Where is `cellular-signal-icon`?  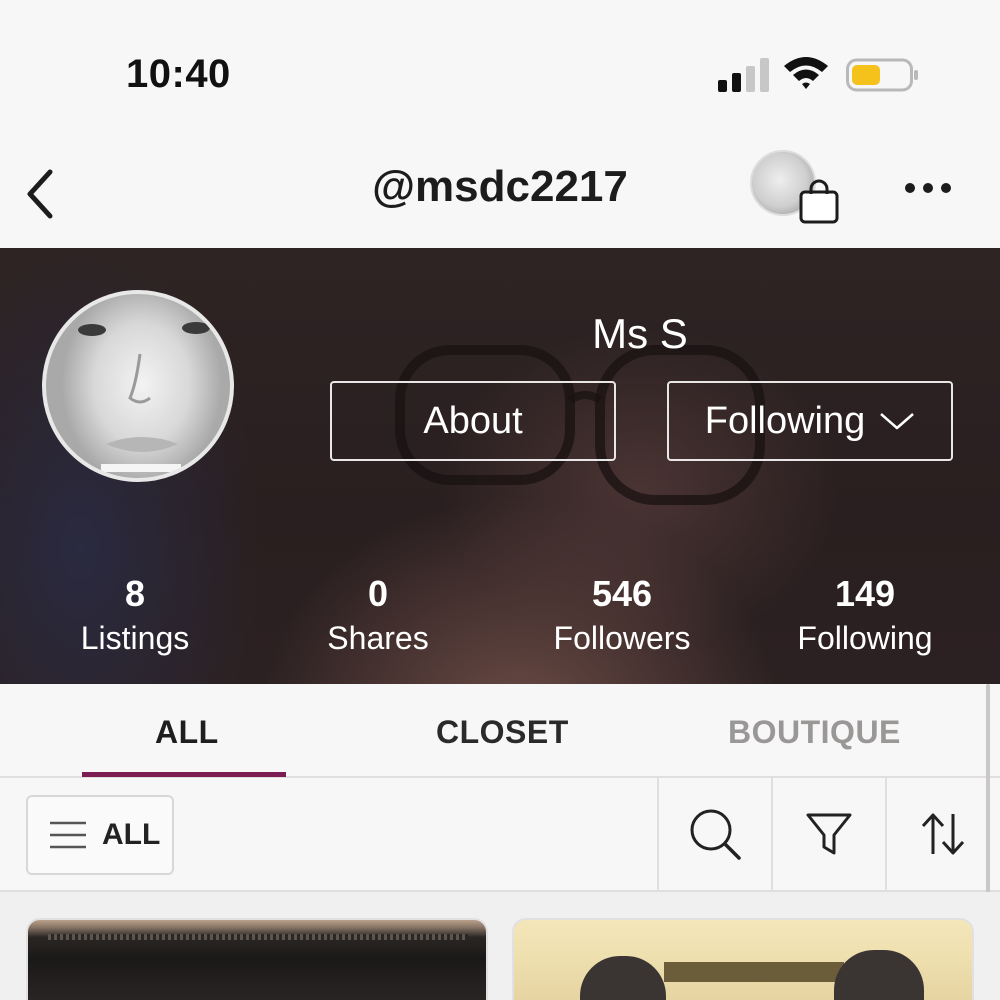
cellular-signal-icon is located at coordinates (743, 75).